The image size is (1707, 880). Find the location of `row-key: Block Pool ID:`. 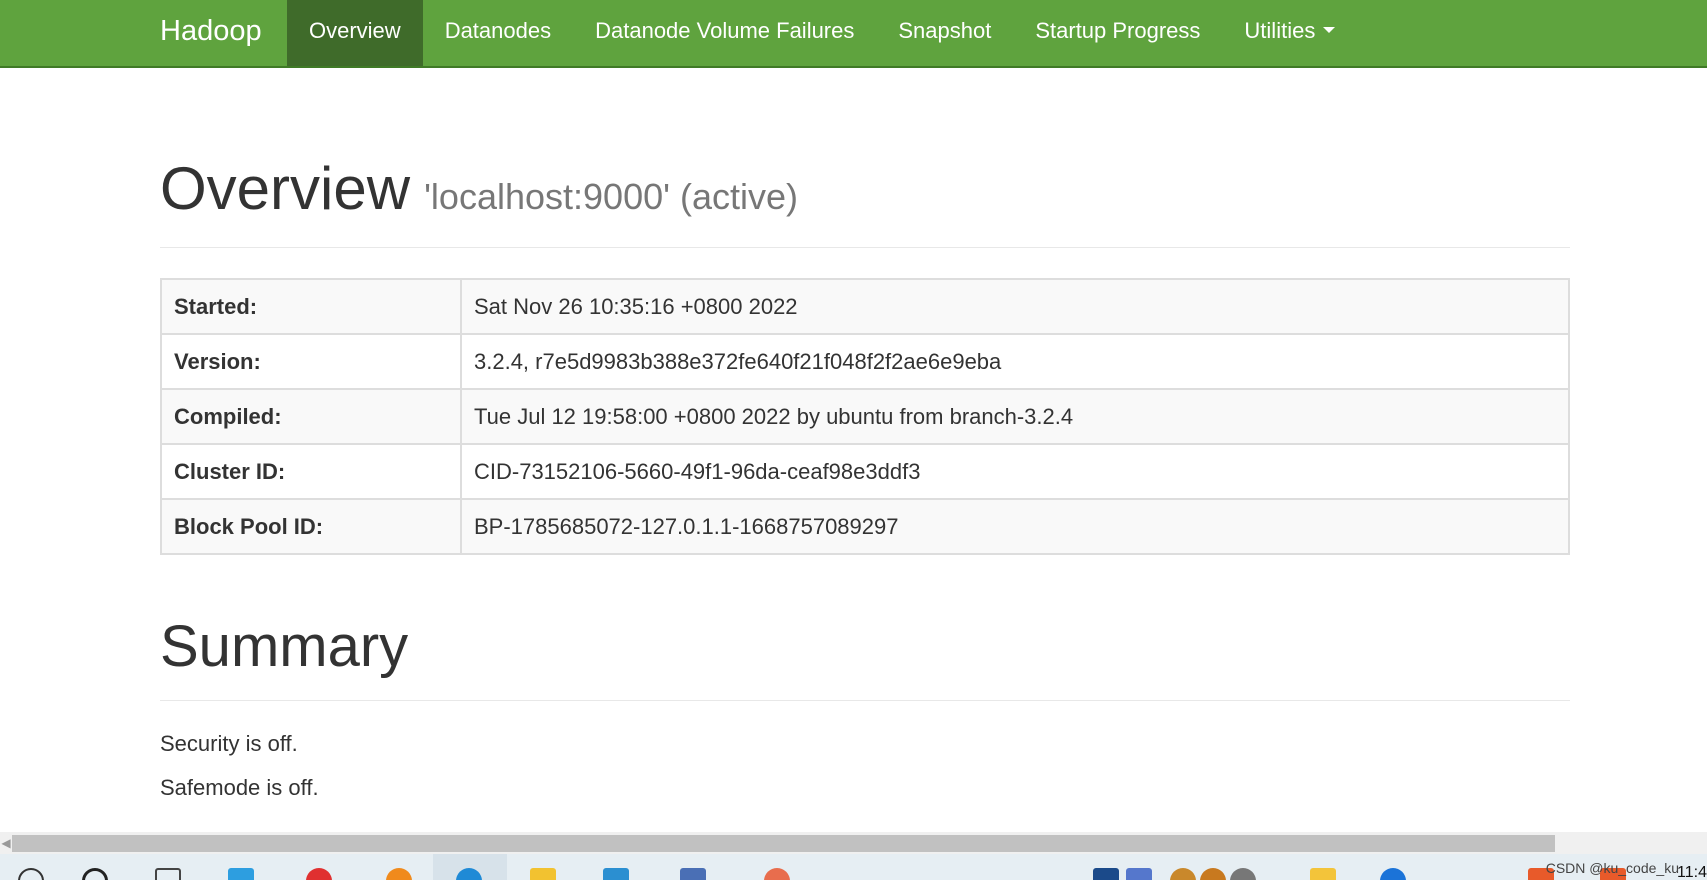

row-key: Block Pool ID: is located at coordinates (311, 526).